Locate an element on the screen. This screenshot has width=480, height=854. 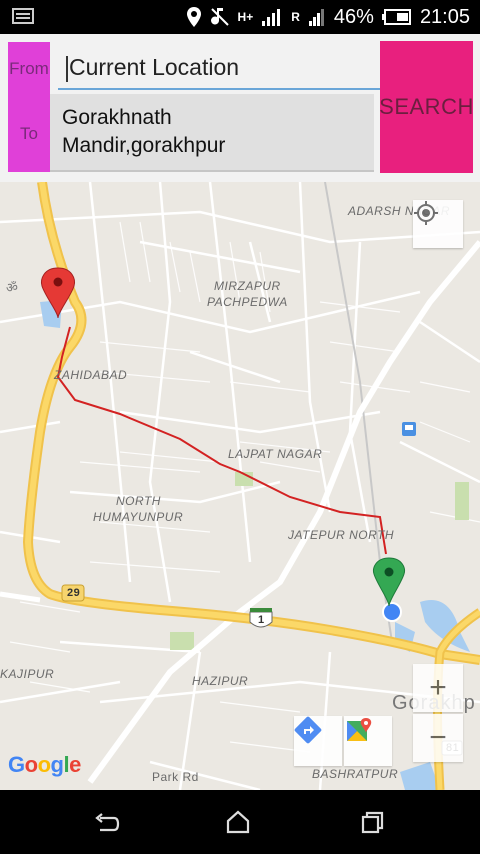
network-type: H+ is located at coordinates (245, 17).